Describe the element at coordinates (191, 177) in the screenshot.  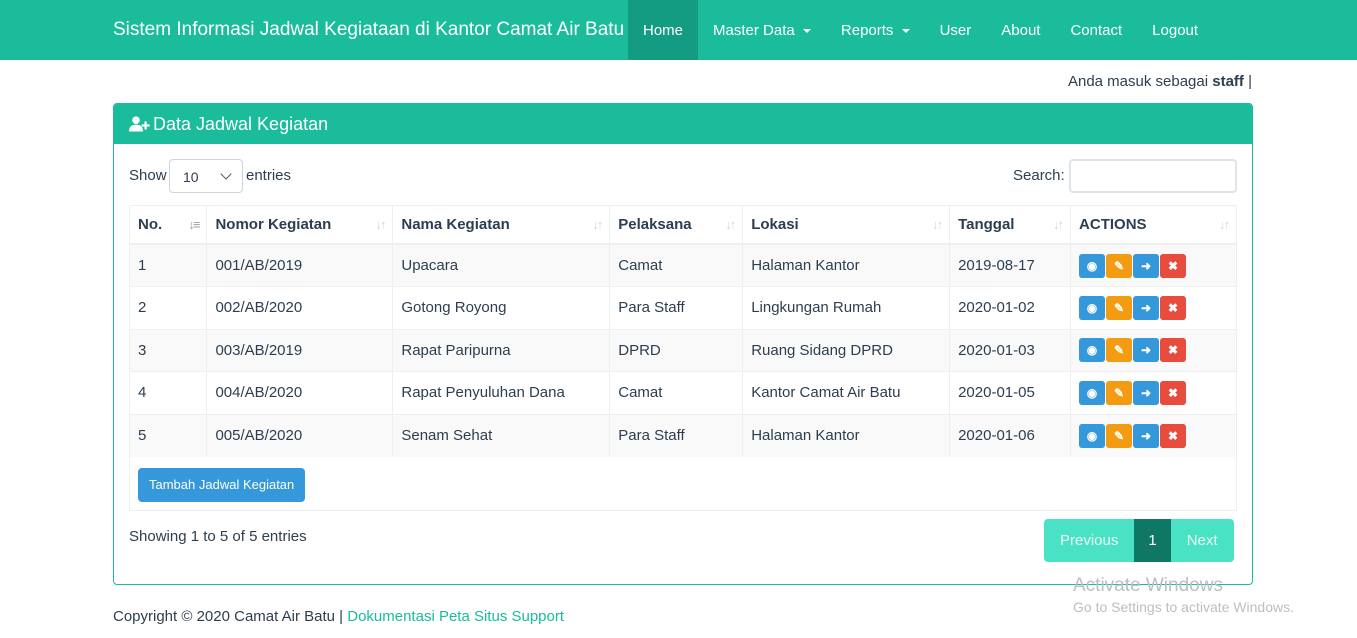
I see `entries-select-value: 10` at that location.